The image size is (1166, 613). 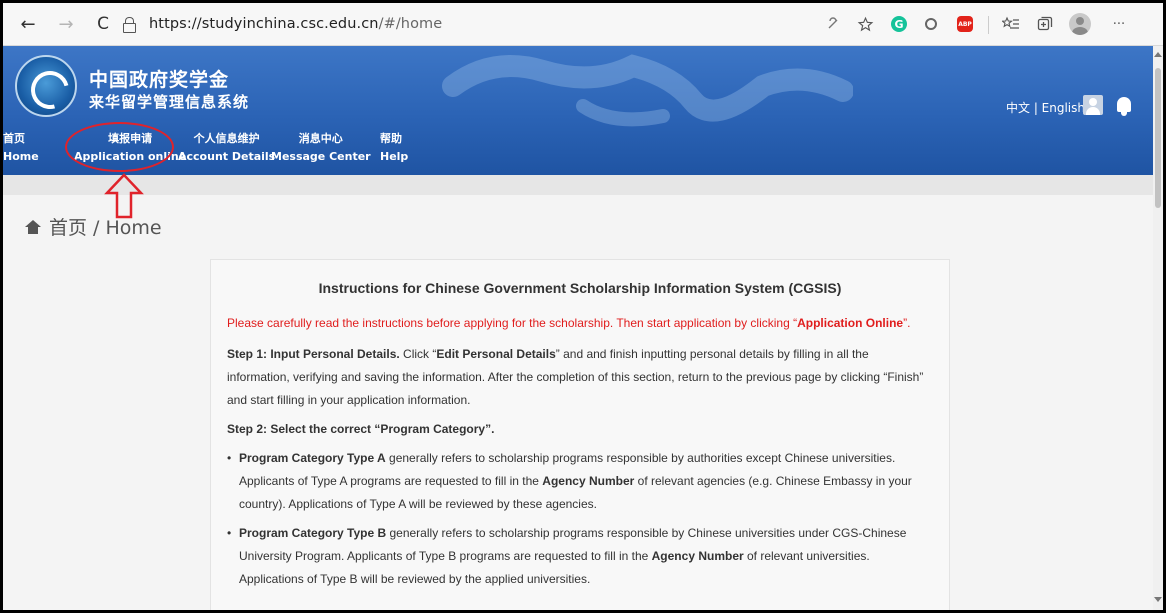 What do you see at coordinates (1045, 24) in the screenshot?
I see `collections-icon` at bounding box center [1045, 24].